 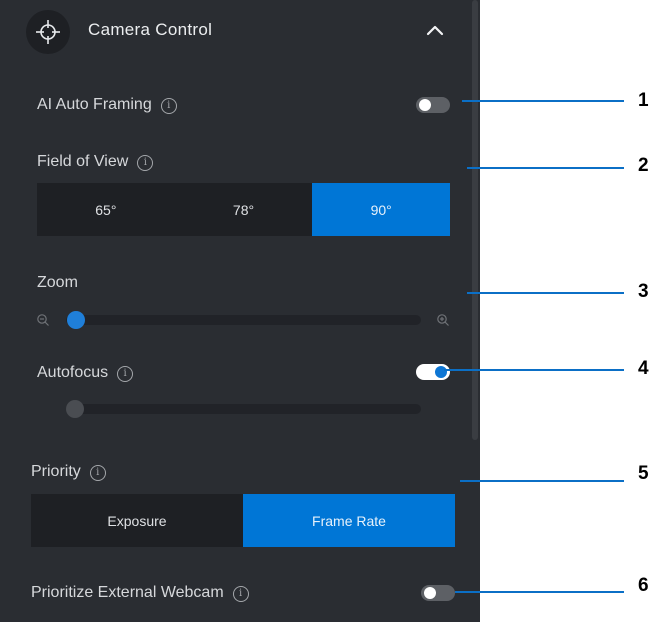 I want to click on fov-option-90: 90°, so click(x=381, y=209).